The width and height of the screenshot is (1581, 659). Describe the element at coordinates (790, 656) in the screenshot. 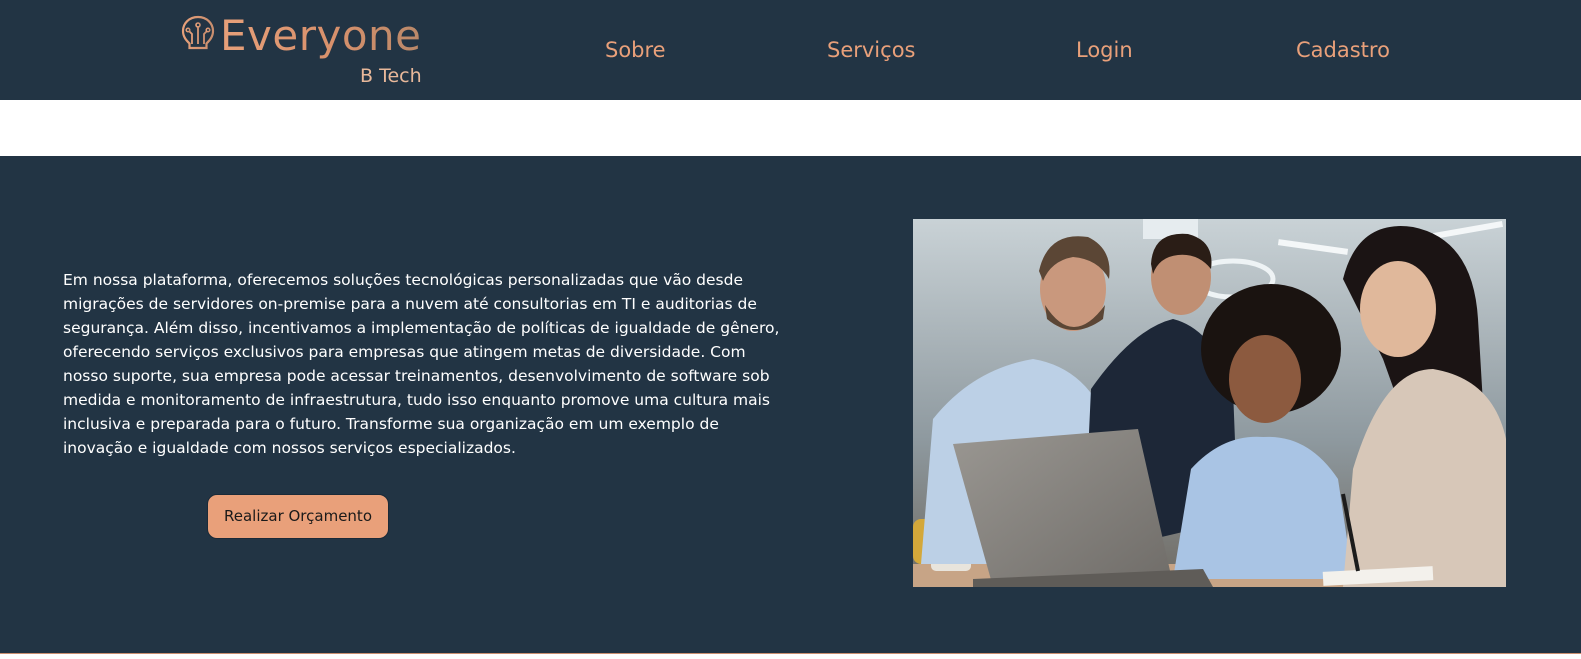

I see `footer-divider` at that location.